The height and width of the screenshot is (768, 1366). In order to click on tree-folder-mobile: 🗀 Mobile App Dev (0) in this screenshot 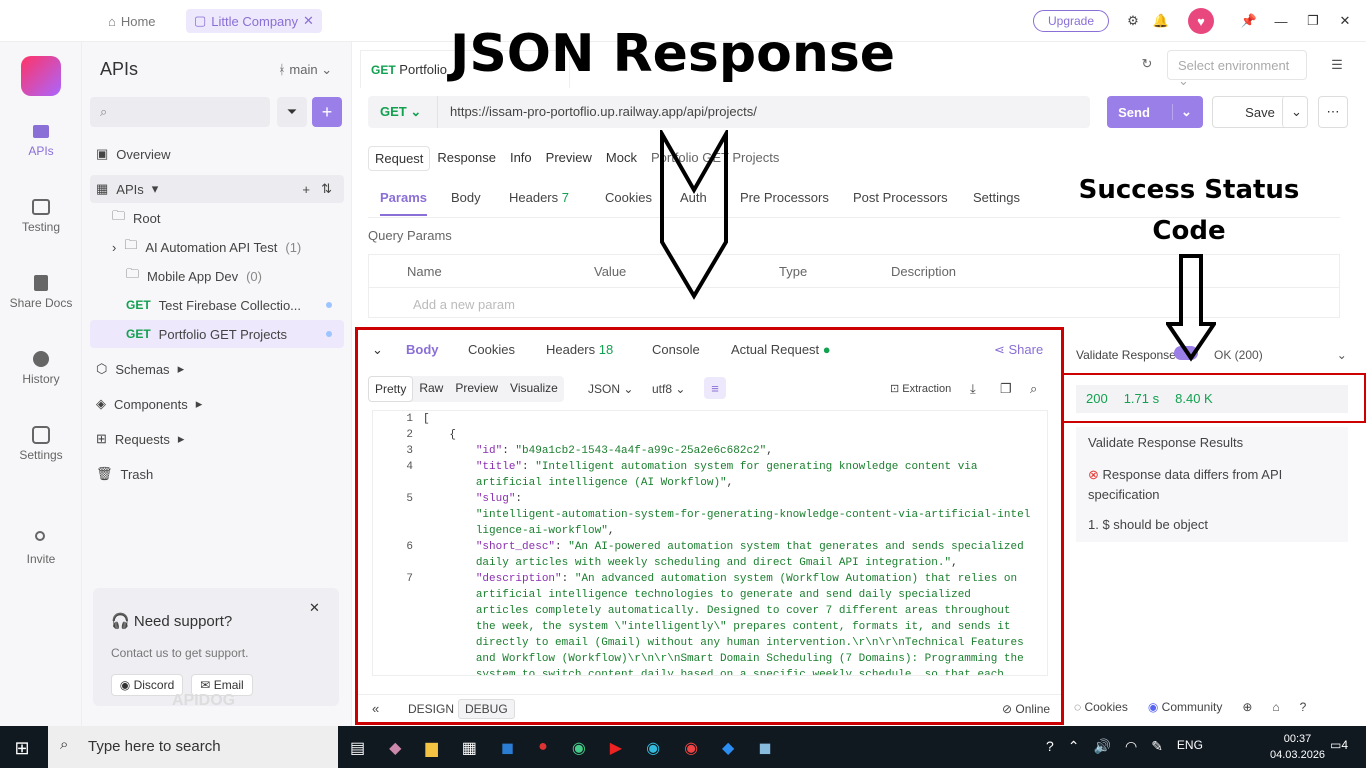, I will do `click(217, 276)`.